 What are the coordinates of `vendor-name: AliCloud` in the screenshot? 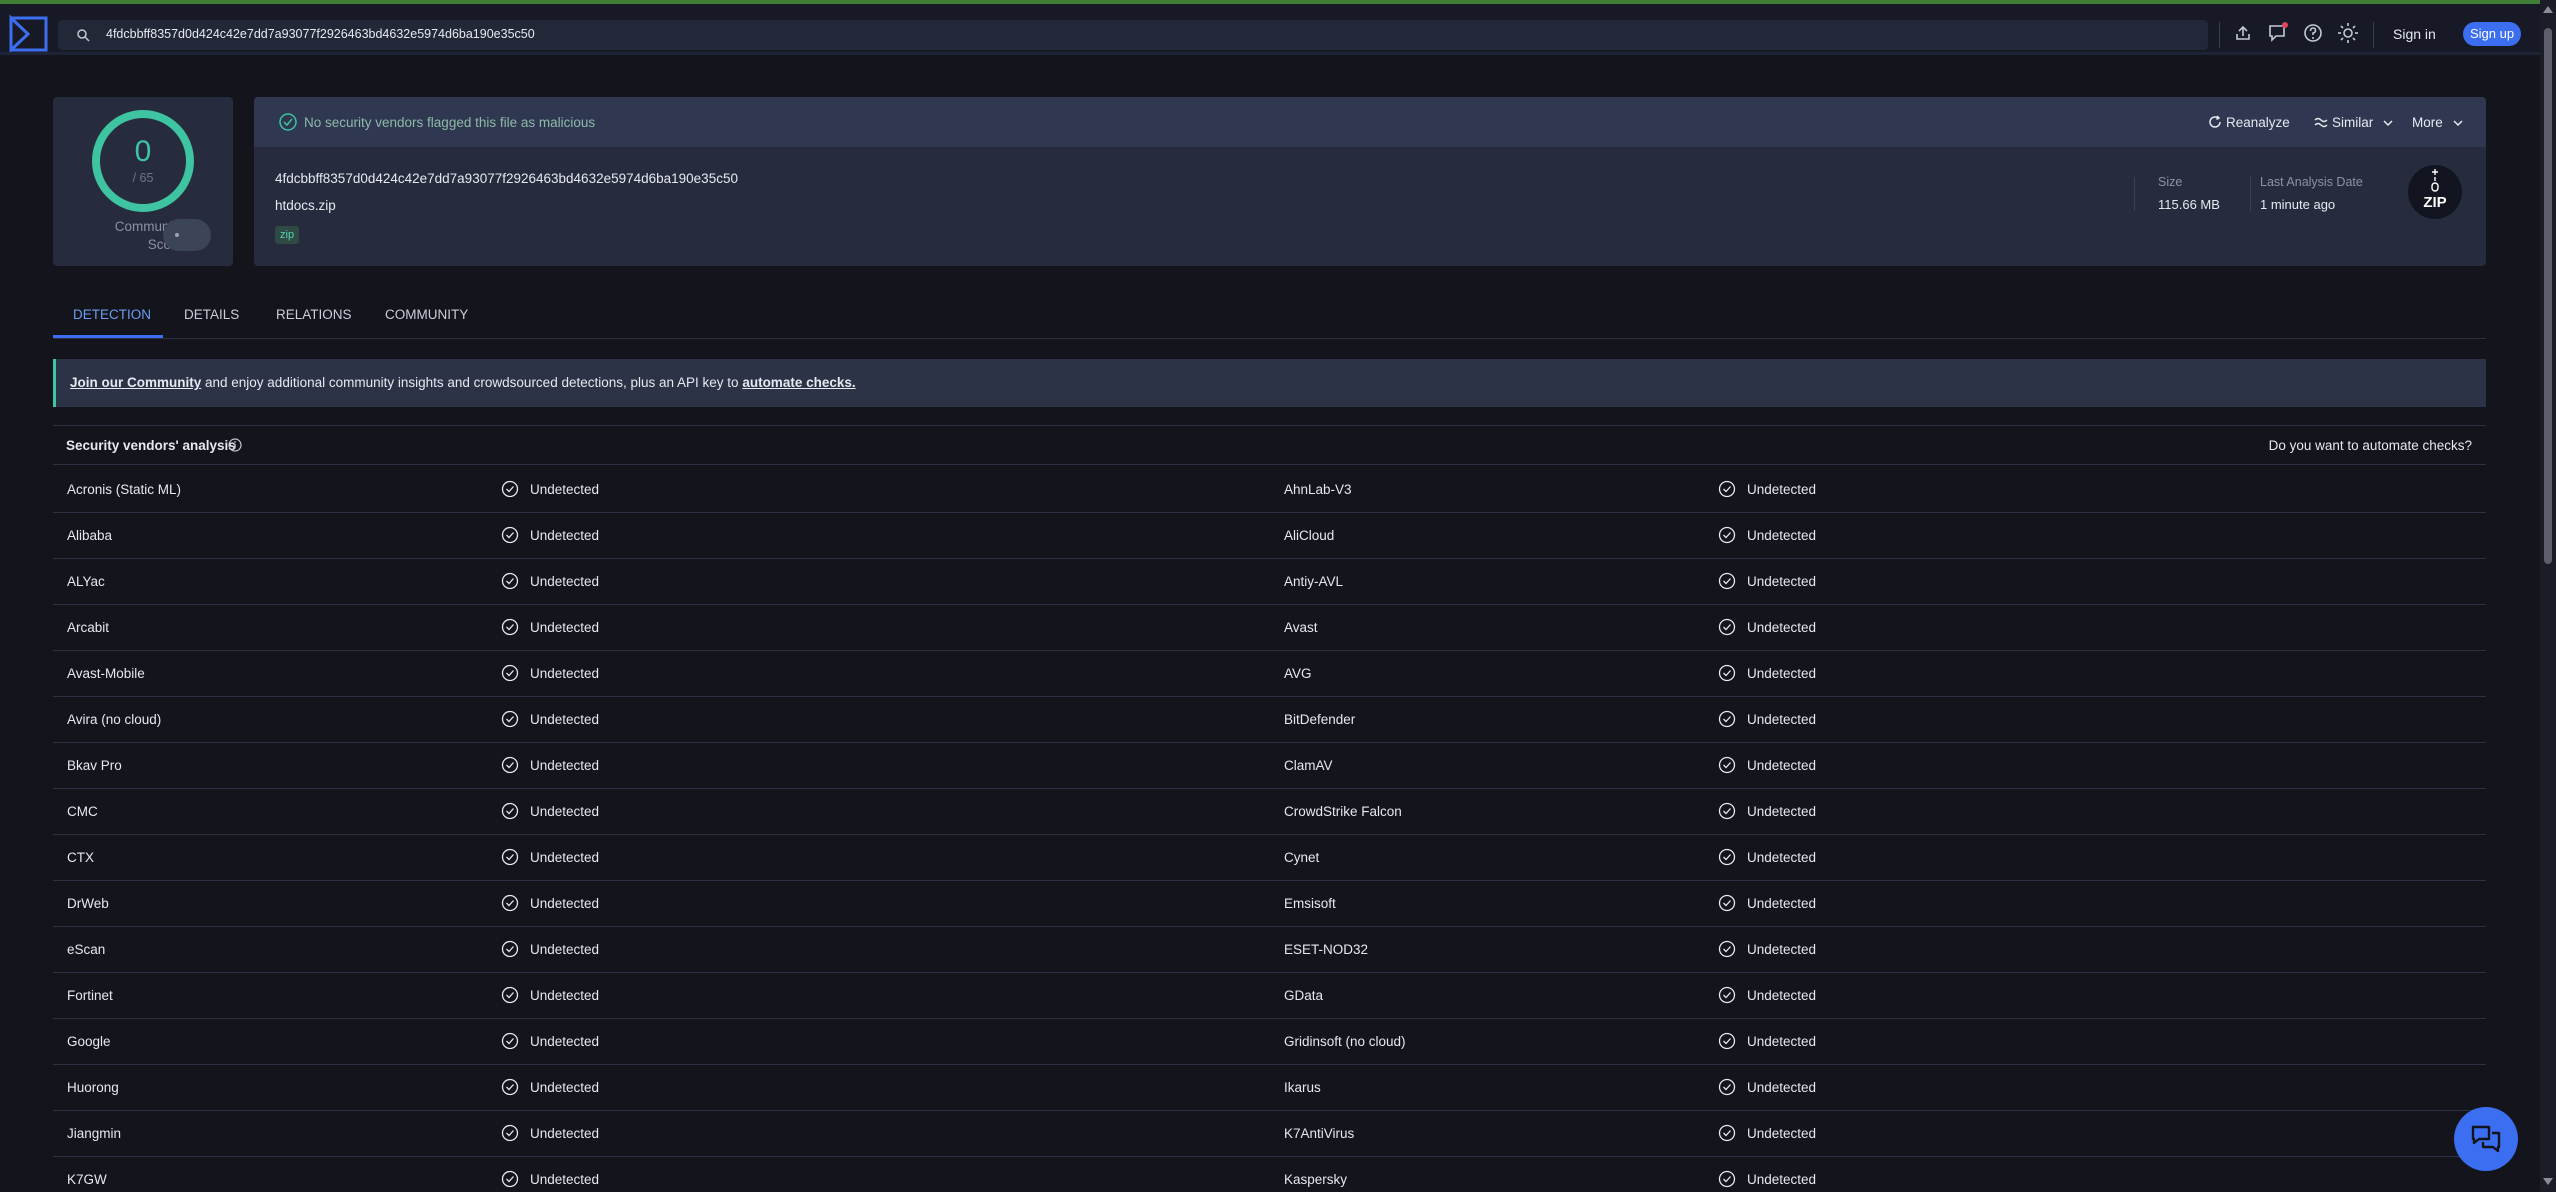 It's located at (1309, 535).